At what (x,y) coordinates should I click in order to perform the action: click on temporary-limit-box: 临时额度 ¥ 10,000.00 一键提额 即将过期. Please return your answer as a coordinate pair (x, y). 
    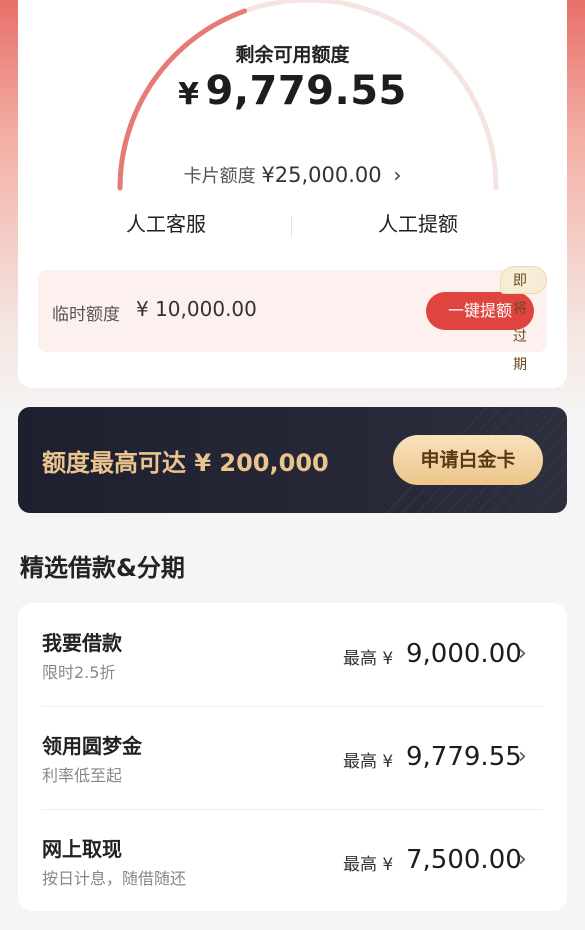
    Looking at the image, I should click on (292, 319).